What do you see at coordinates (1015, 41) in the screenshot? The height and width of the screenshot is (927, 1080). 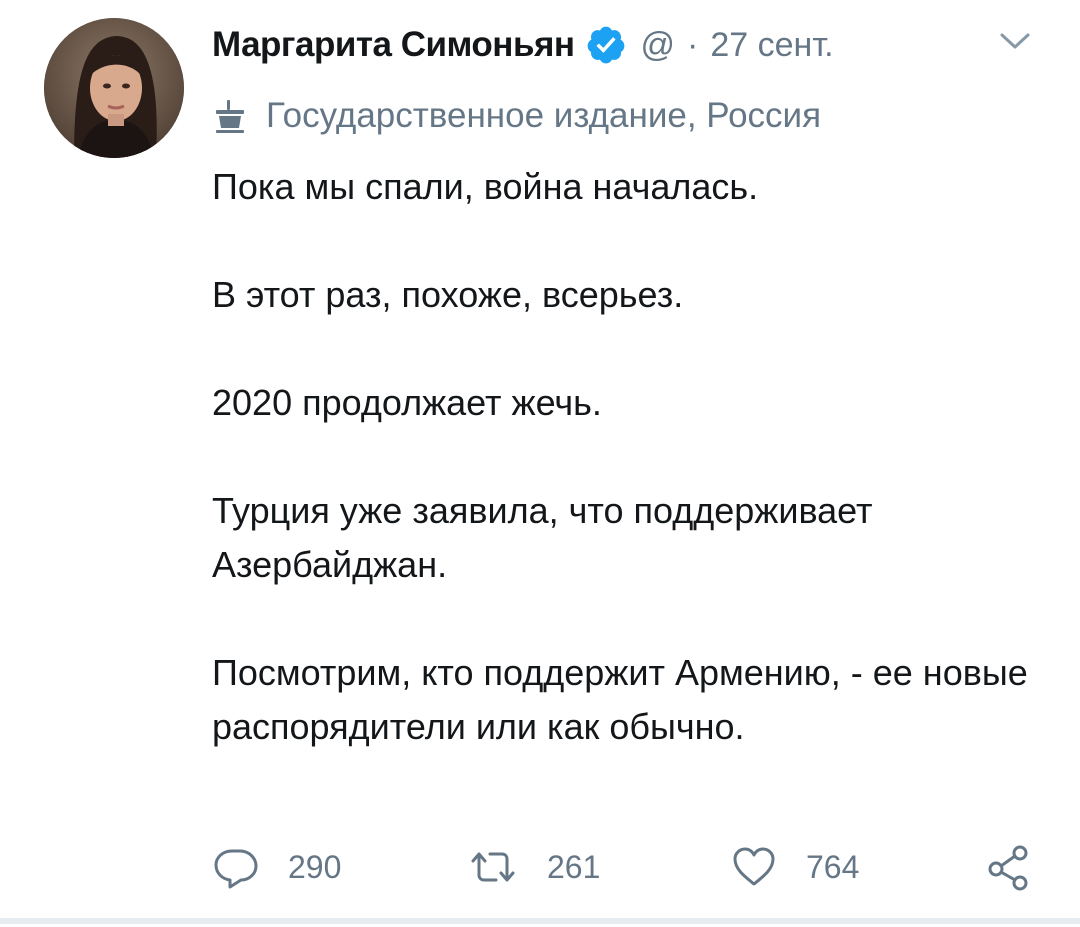 I see `chevron-down-icon` at bounding box center [1015, 41].